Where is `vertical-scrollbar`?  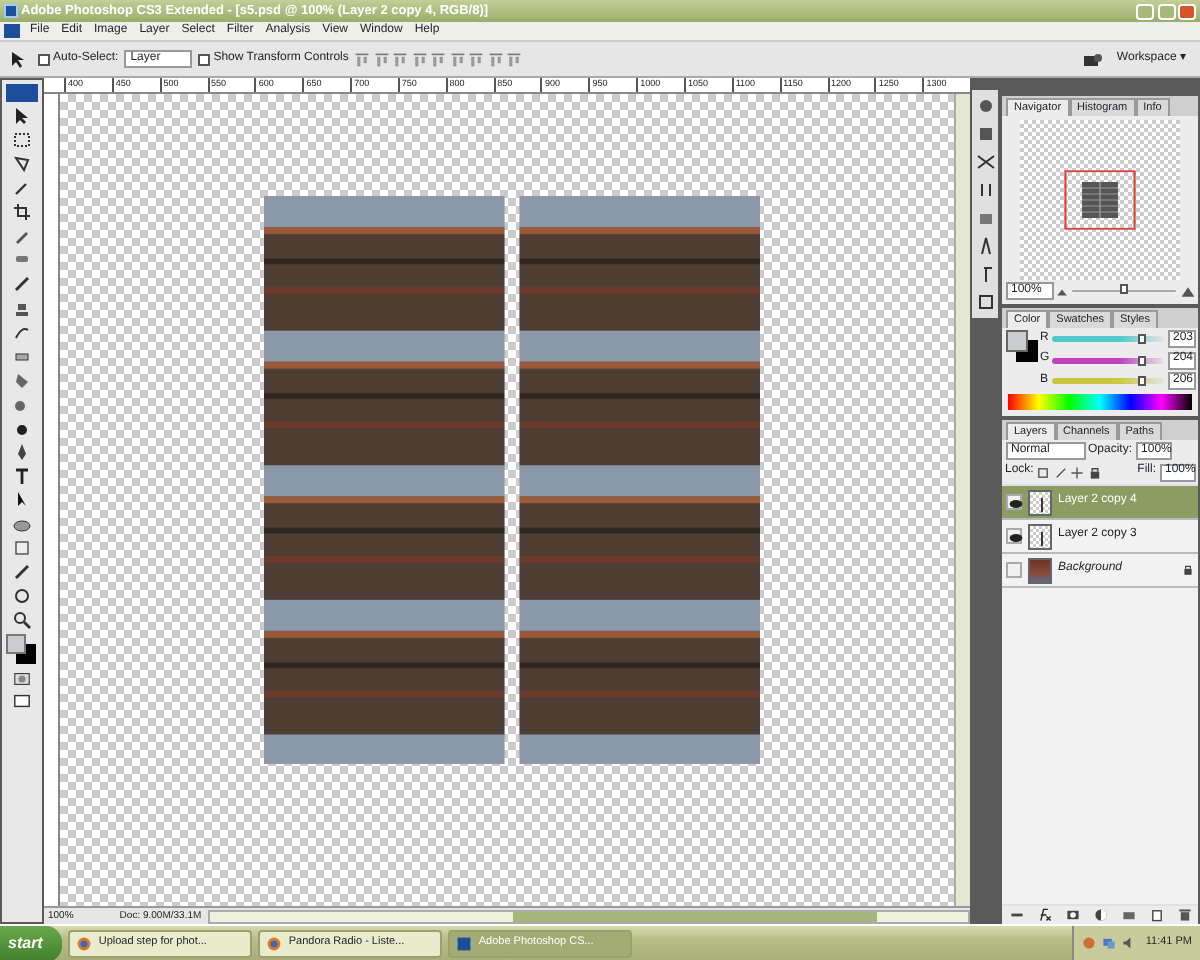
vertical-scrollbar is located at coordinates (962, 500).